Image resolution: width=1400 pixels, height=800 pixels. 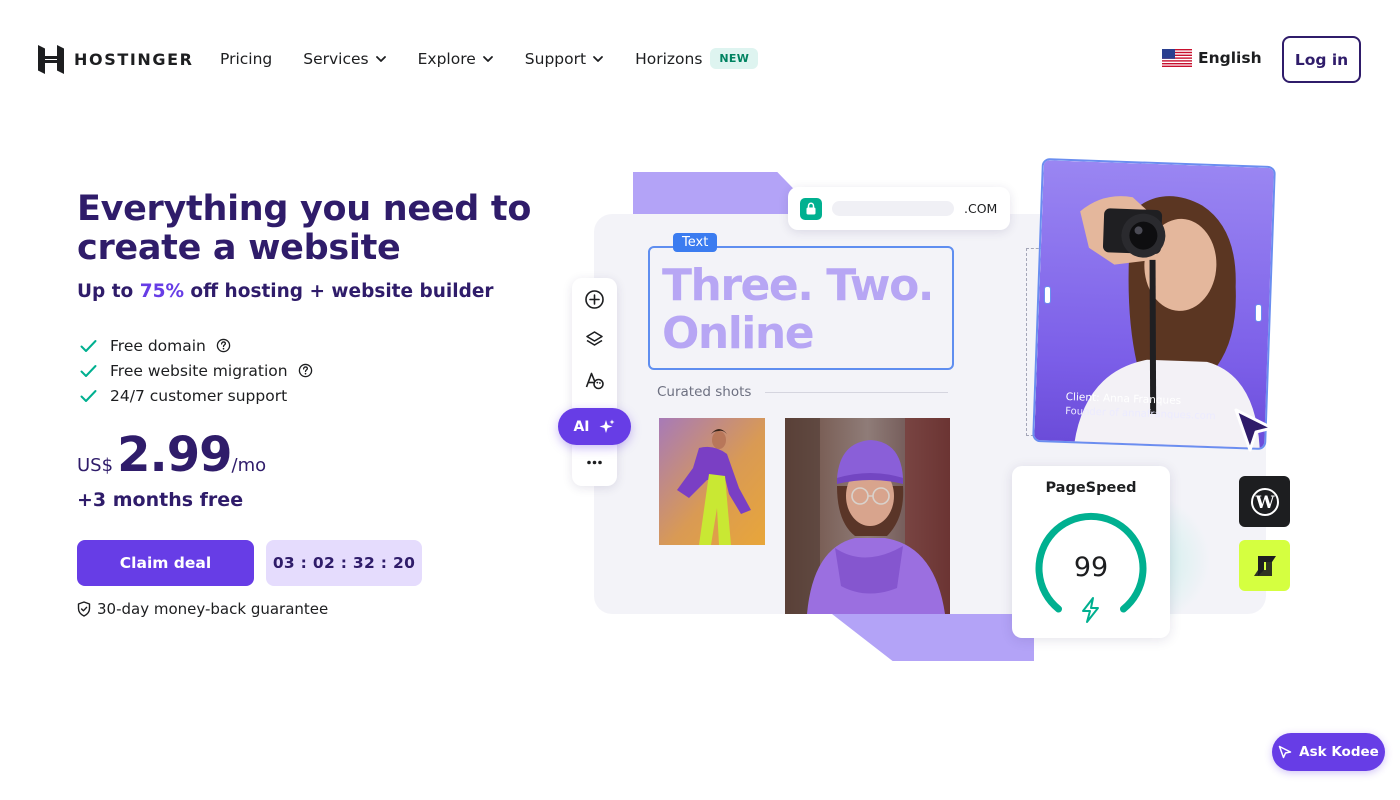 What do you see at coordinates (669, 58) in the screenshot?
I see `nav-horizons-label: Horizons` at bounding box center [669, 58].